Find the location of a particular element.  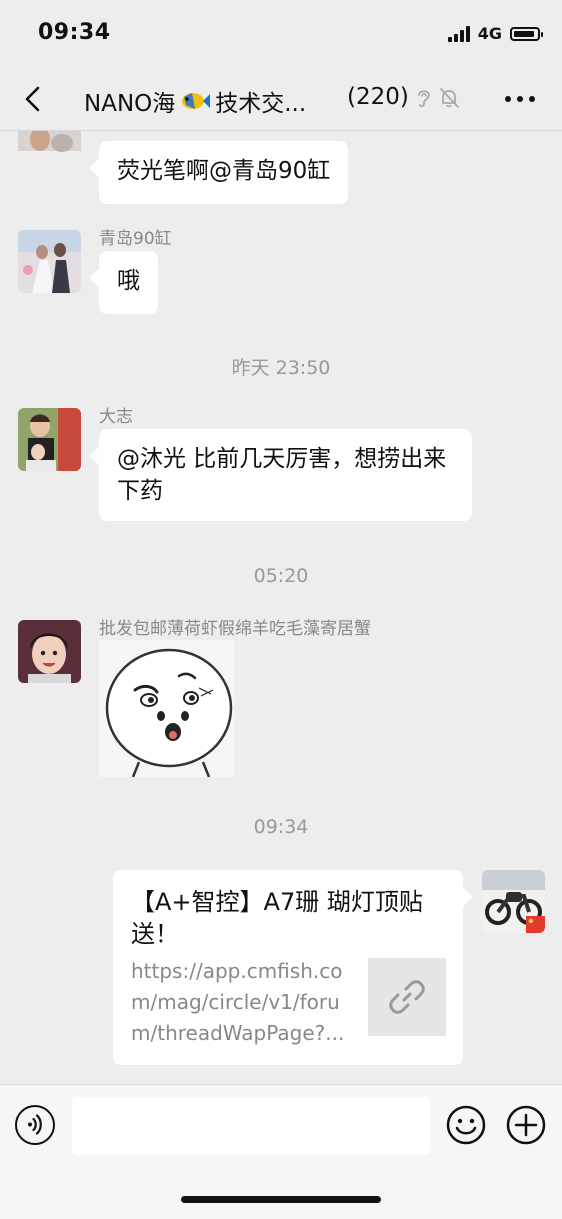

mute-notification-icon is located at coordinates (449, 98).